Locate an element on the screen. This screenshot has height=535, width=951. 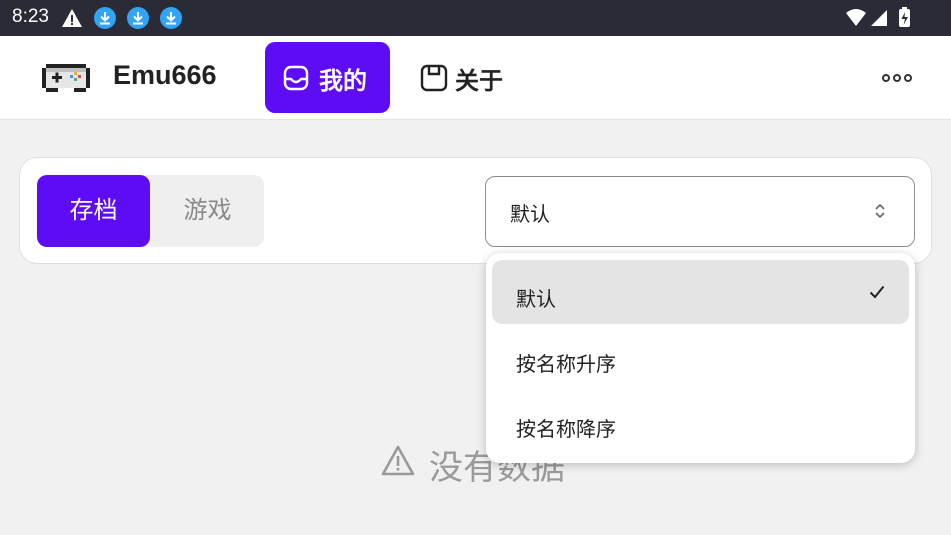
signal-icon is located at coordinates (879, 18).